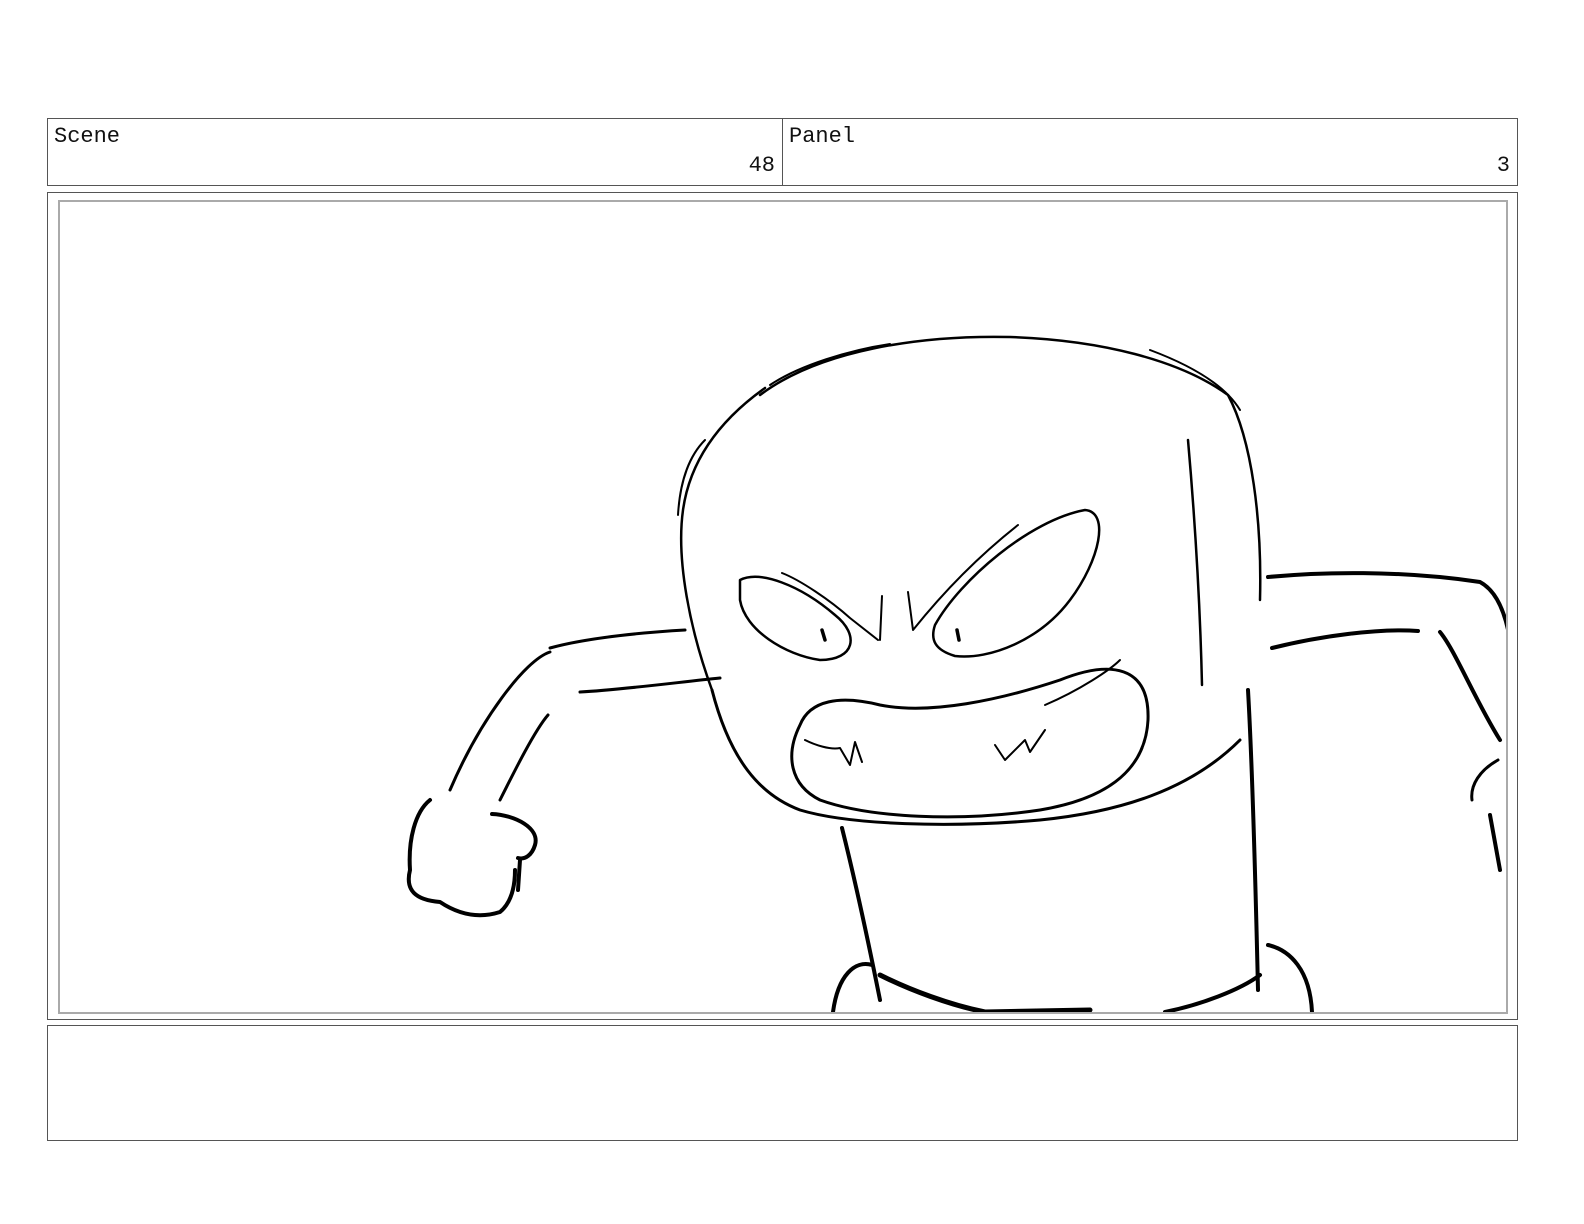  I want to click on panel-cell: Panel 3, so click(1149, 152).